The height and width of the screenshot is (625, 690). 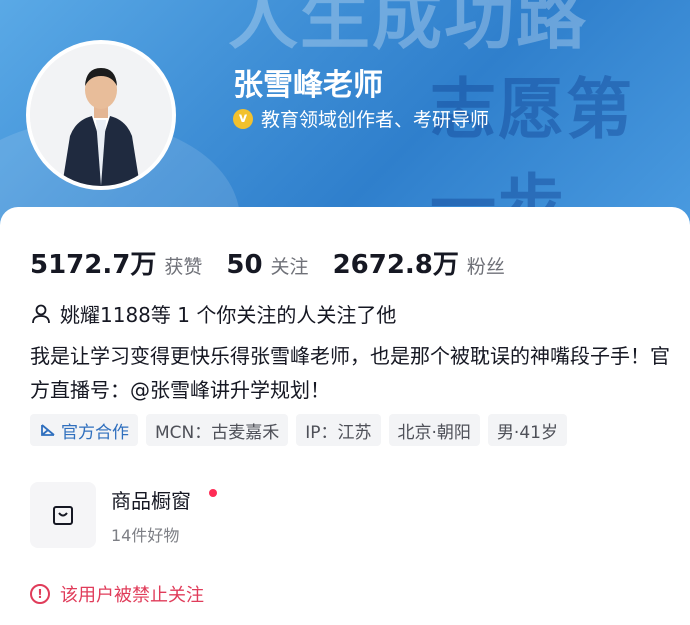 I want to click on followers-label: 粉丝, so click(x=486, y=265).